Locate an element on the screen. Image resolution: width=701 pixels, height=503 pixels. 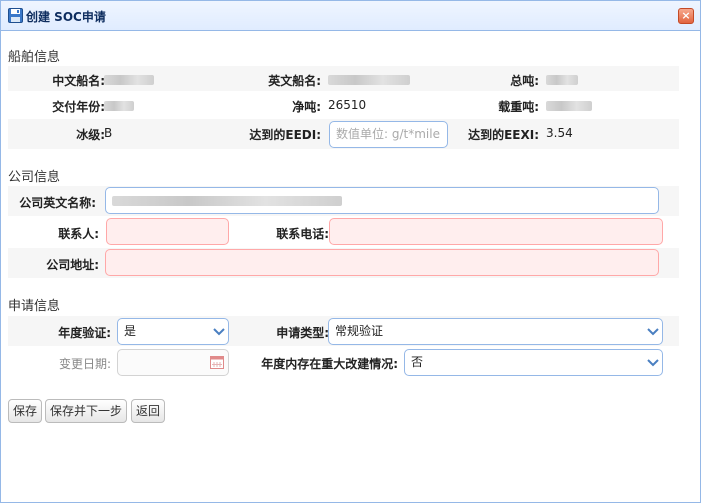
cn-name-label: 中文船名: is located at coordinates (78, 81).